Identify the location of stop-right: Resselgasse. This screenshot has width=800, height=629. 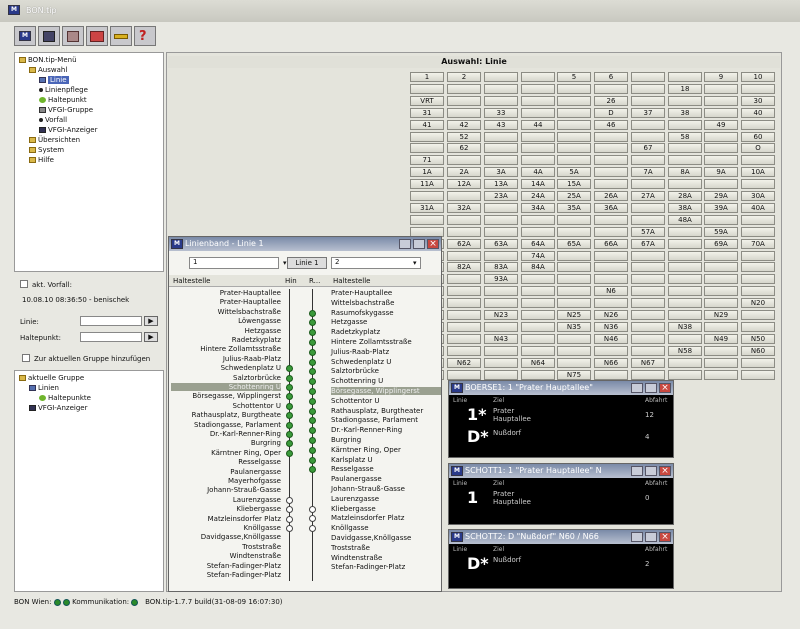
(386, 469).